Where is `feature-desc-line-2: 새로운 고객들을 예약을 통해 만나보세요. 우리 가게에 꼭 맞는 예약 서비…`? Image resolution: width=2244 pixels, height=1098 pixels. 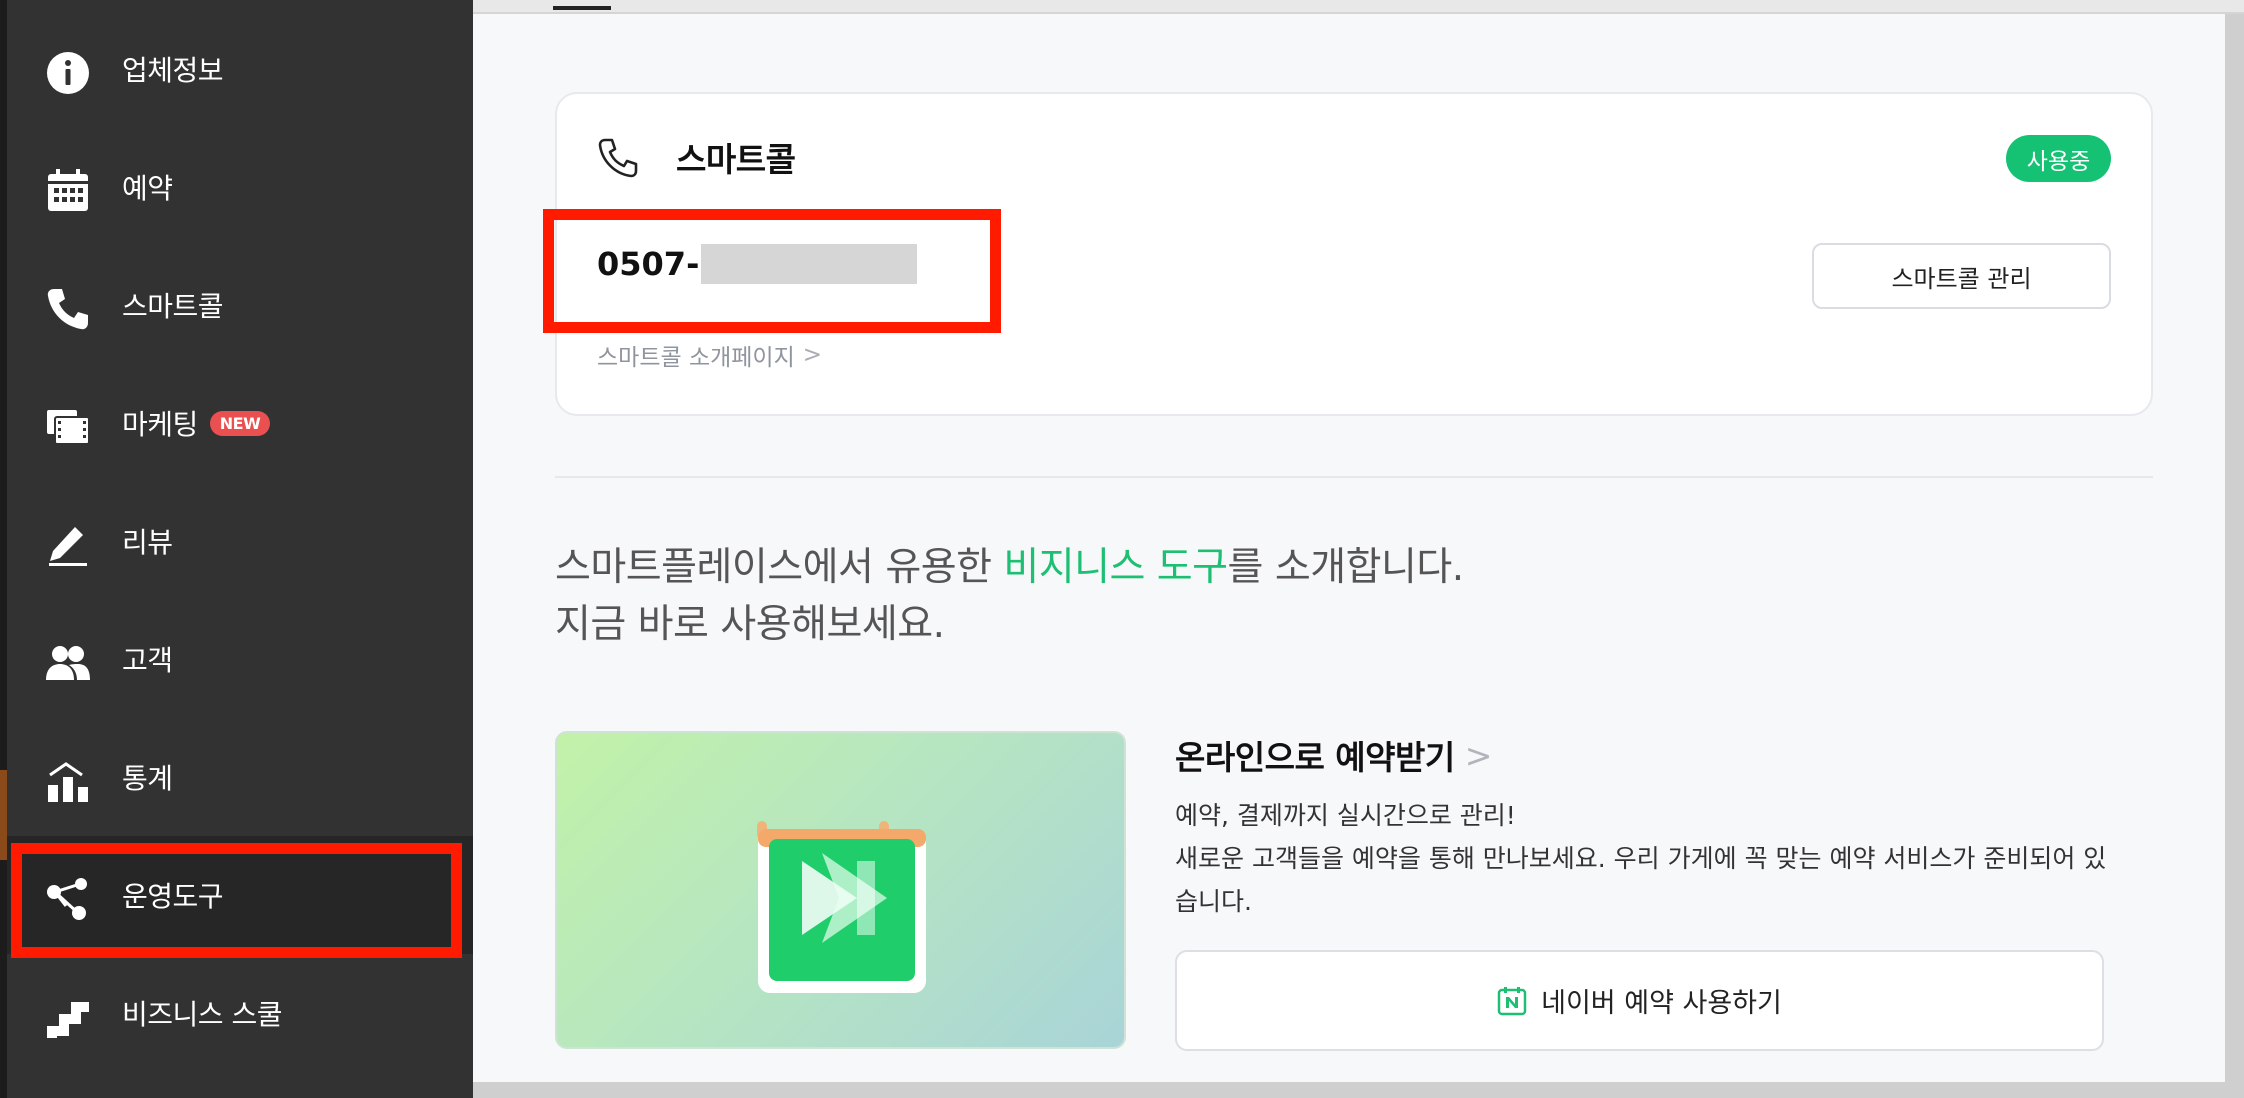
feature-desc-line-2: 새로운 고객들을 예약을 통해 만나보세요. 우리 가게에 꼭 맞는 예약 서비… is located at coordinates (1641, 880).